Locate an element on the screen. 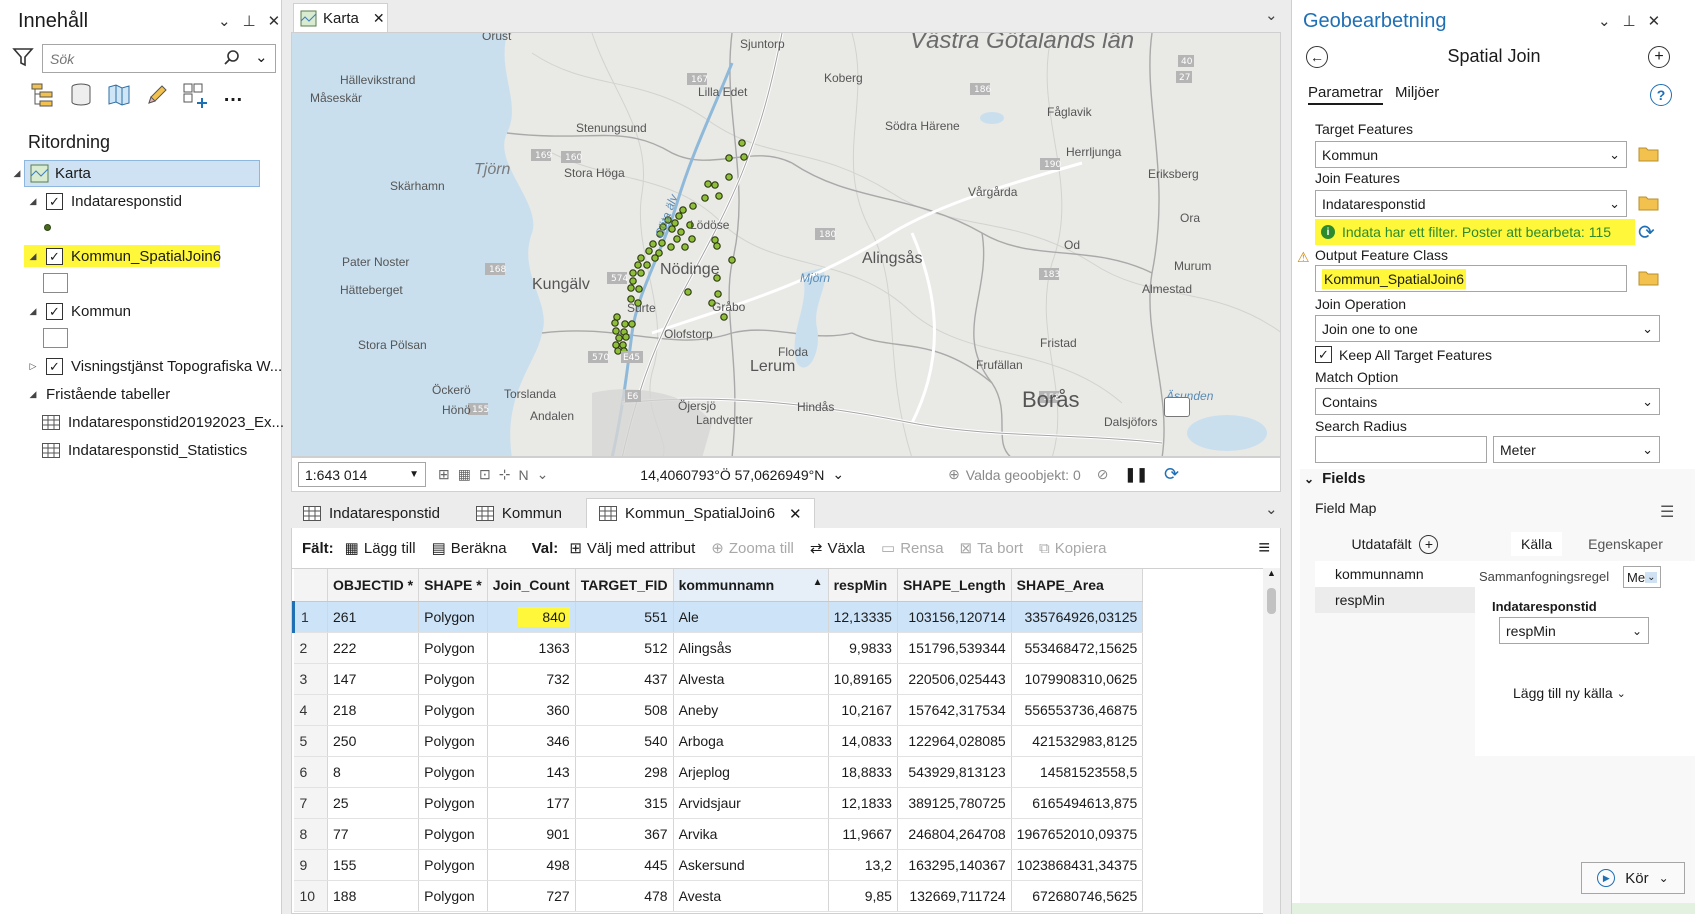 The image size is (1695, 914). selection-view-icon is located at coordinates (119, 95).